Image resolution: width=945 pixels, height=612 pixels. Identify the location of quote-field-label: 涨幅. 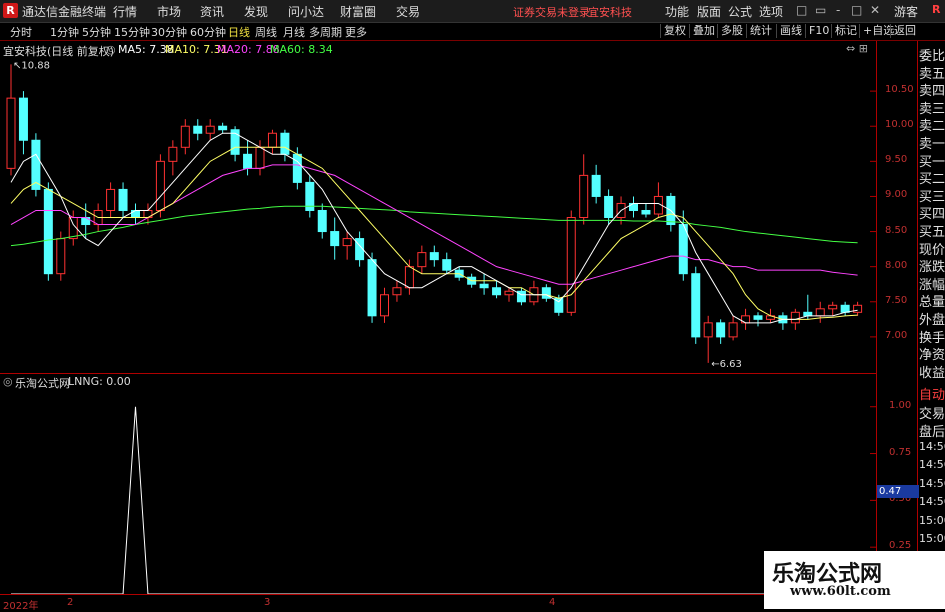
(932, 285).